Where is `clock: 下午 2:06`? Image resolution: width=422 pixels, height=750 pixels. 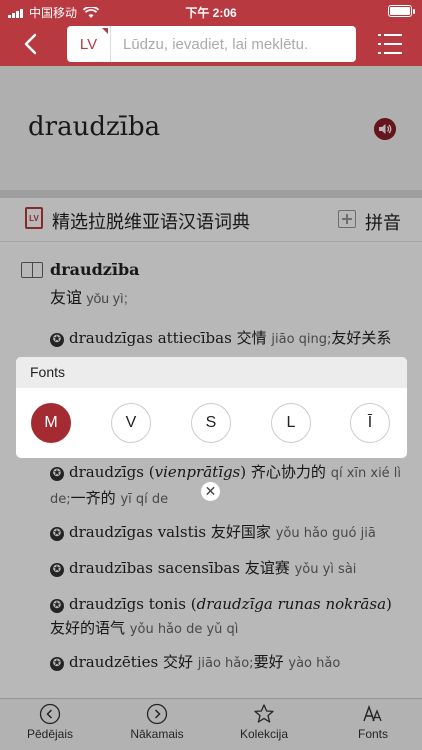 clock: 下午 2:06 is located at coordinates (211, 13).